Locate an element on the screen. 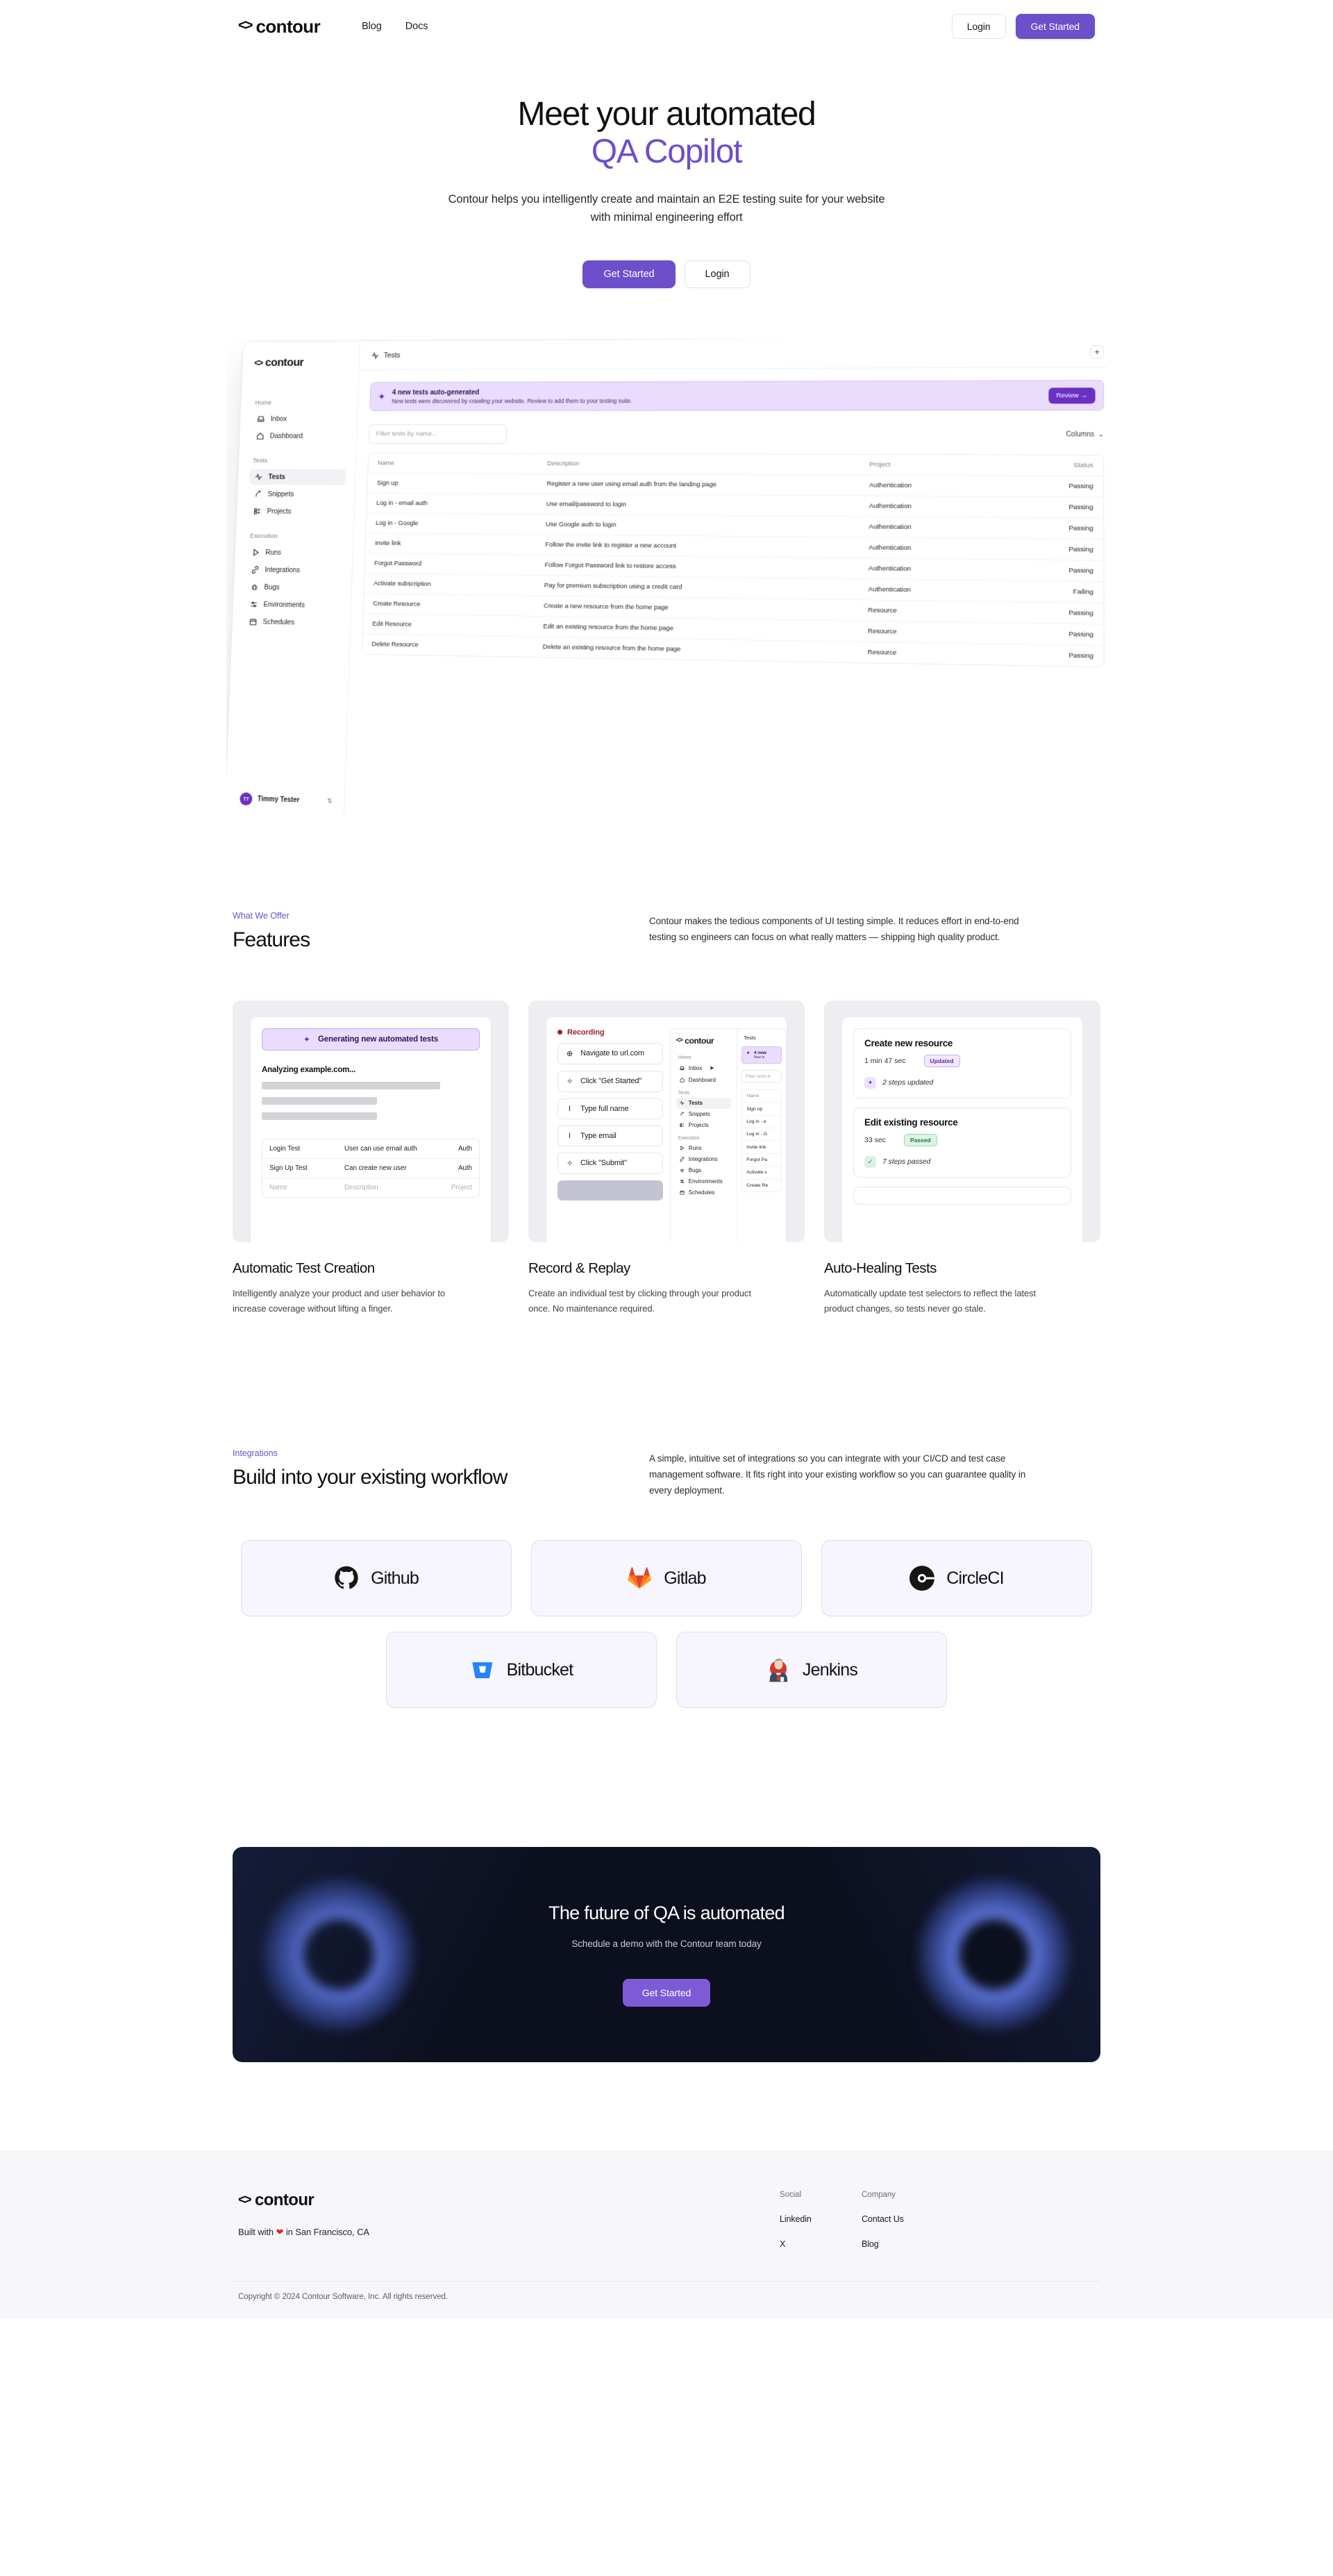 Image resolution: width=1333 pixels, height=2576 pixels. footer-link-linkedin: Linkedin is located at coordinates (821, 2219).